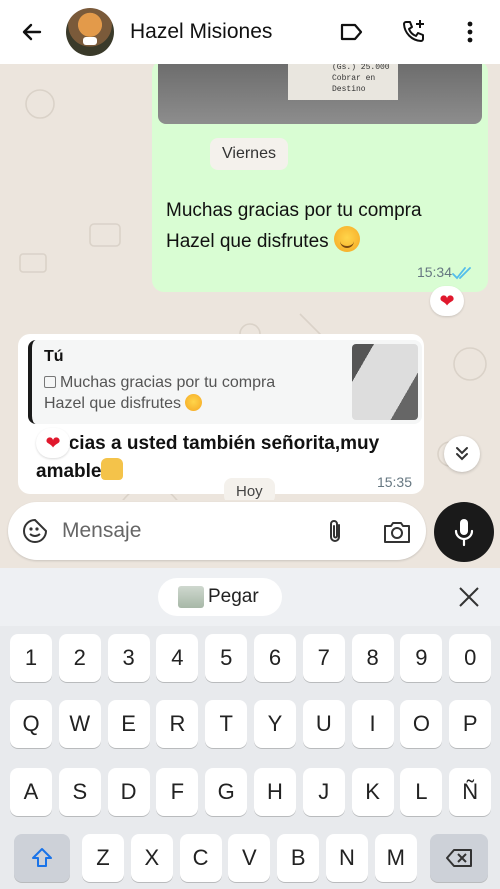 The width and height of the screenshot is (500, 889). What do you see at coordinates (233, 596) in the screenshot?
I see `paste-label: Pegar` at bounding box center [233, 596].